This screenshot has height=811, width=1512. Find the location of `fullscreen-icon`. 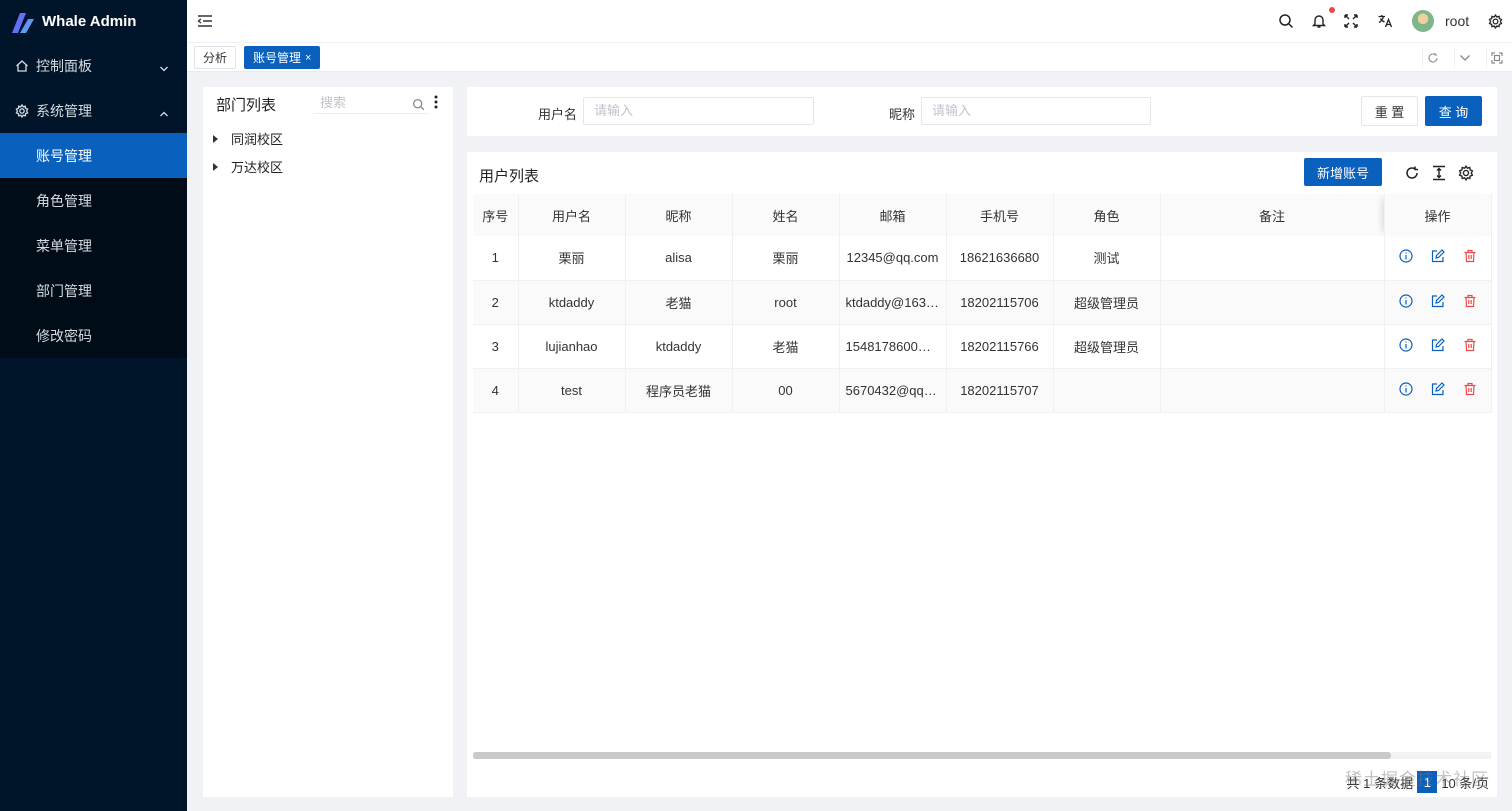

fullscreen-icon is located at coordinates (1351, 21).